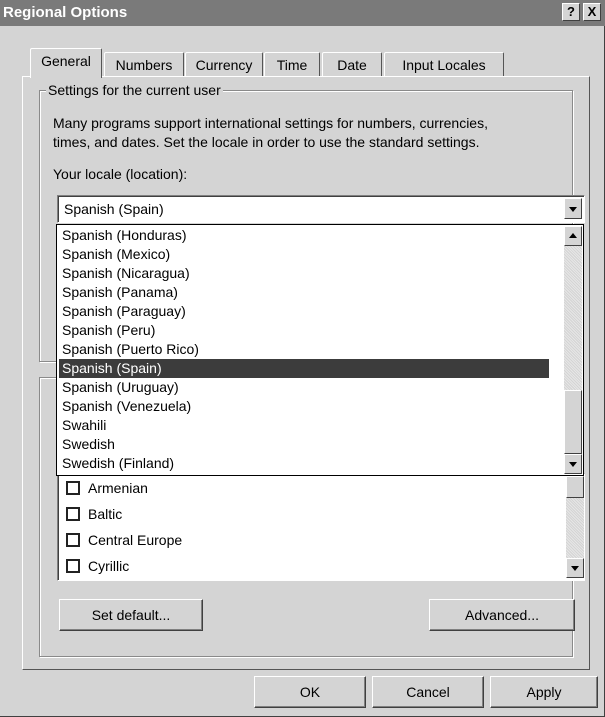 The height and width of the screenshot is (717, 605). What do you see at coordinates (321, 527) in the screenshot?
I see `language-list: Armenian Baltic Central Europe Cyrillic` at bounding box center [321, 527].